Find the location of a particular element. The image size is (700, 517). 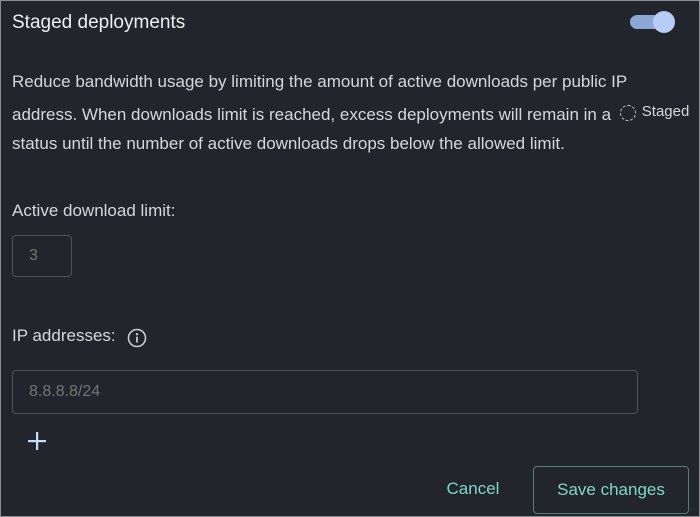

add-ip-button is located at coordinates (37, 441).